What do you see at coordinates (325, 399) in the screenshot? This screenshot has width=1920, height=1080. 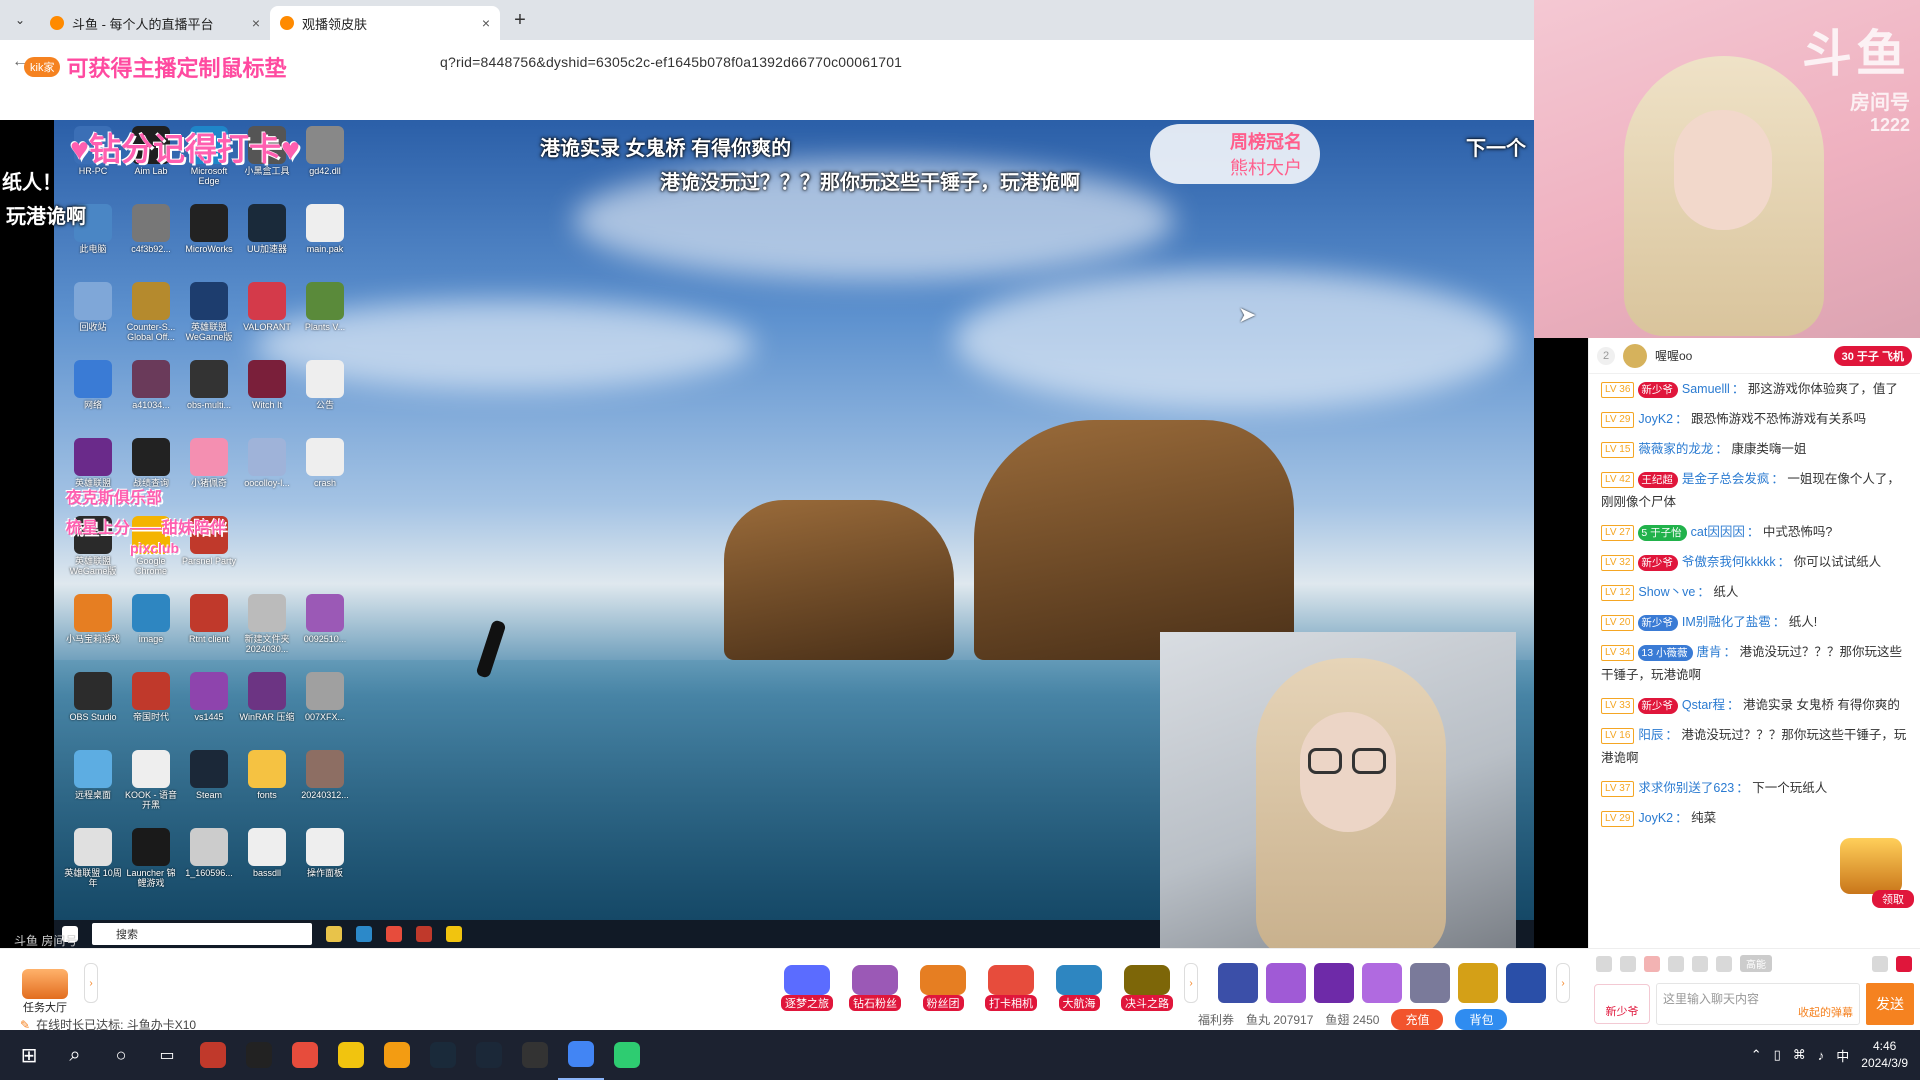 I see `desktop-icon: 公告` at bounding box center [325, 399].